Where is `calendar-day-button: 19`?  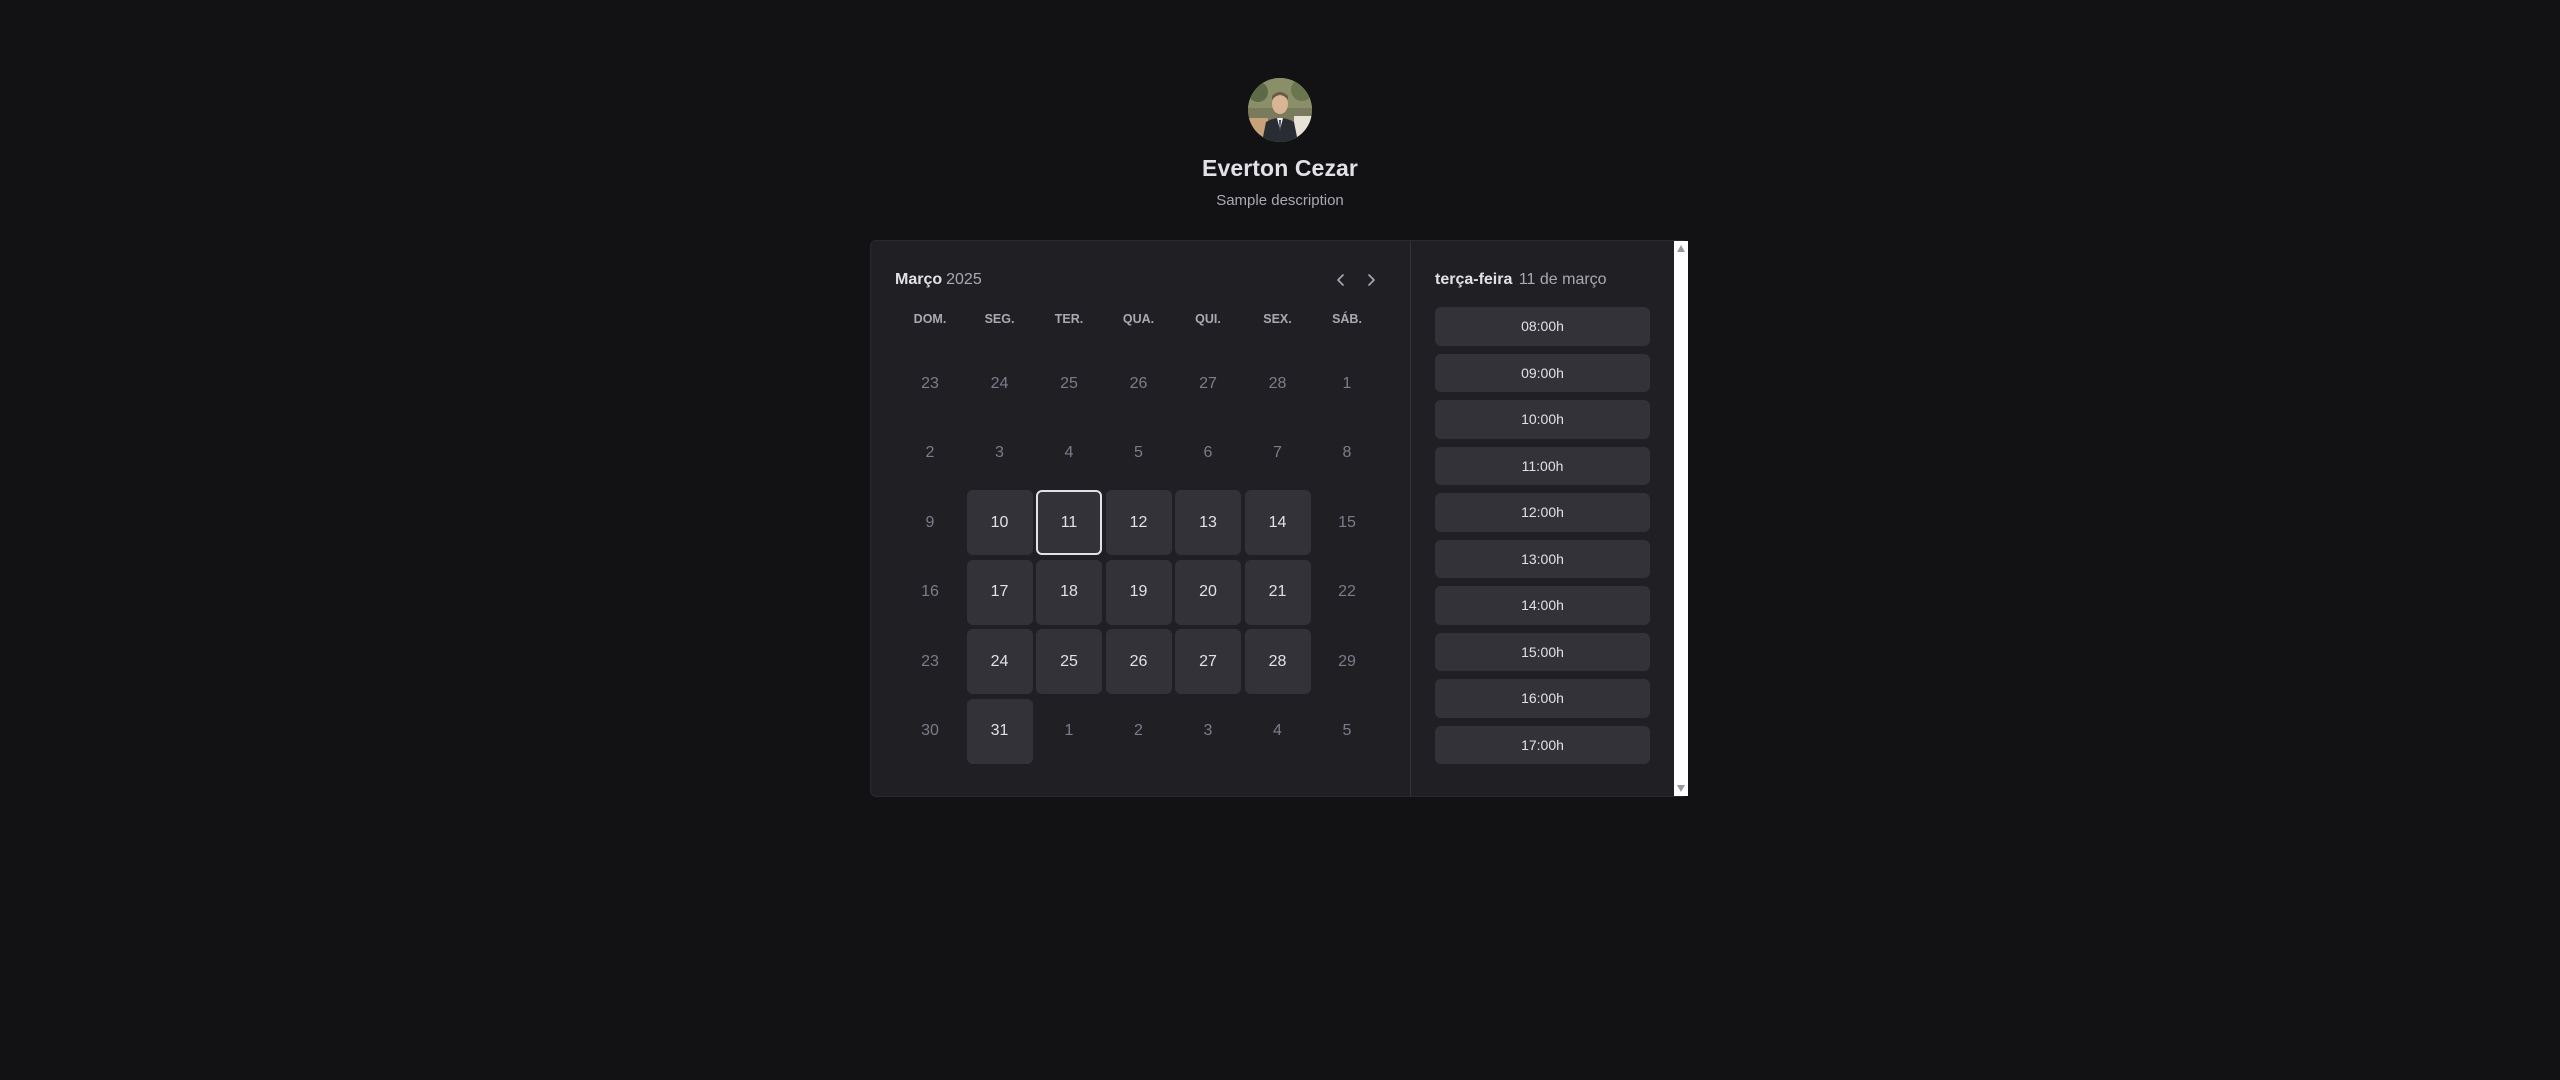
calendar-day-button: 19 is located at coordinates (1138, 592).